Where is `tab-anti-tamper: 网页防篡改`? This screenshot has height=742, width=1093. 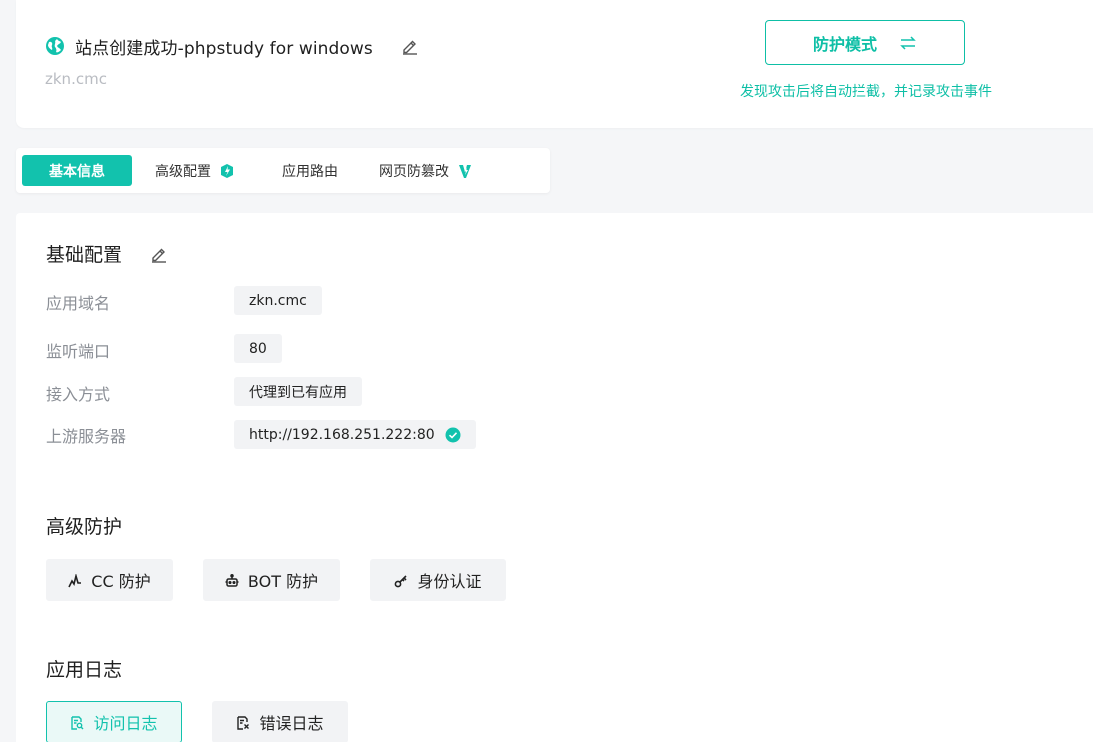
tab-anti-tamper: 网页防篡改 is located at coordinates (426, 170).